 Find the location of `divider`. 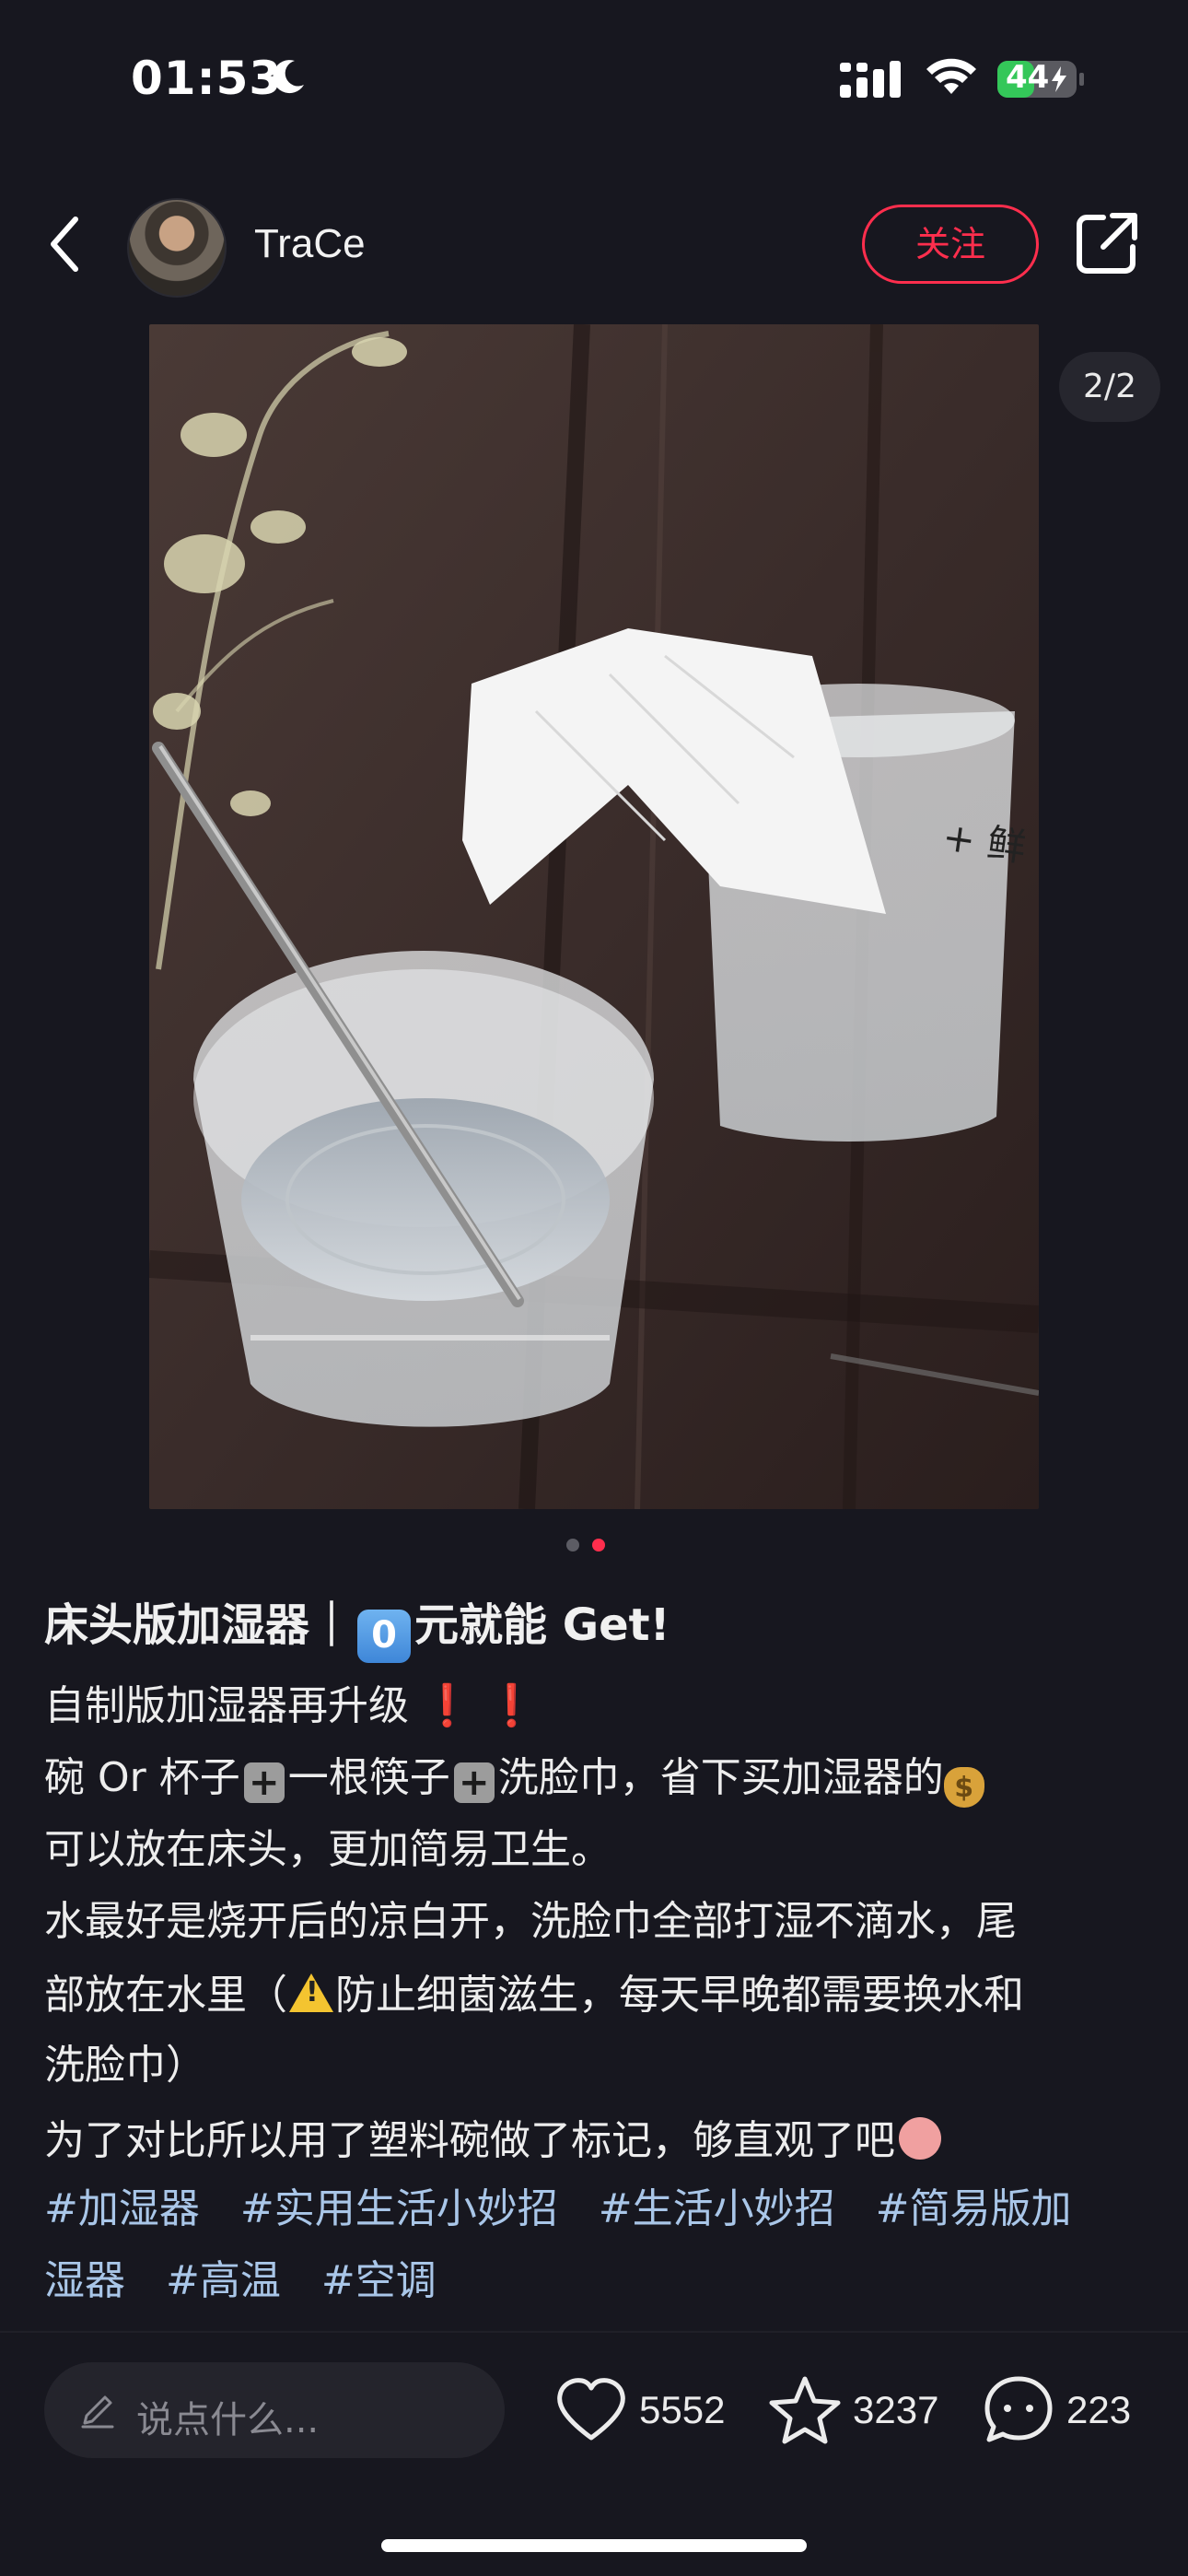

divider is located at coordinates (594, 2332).